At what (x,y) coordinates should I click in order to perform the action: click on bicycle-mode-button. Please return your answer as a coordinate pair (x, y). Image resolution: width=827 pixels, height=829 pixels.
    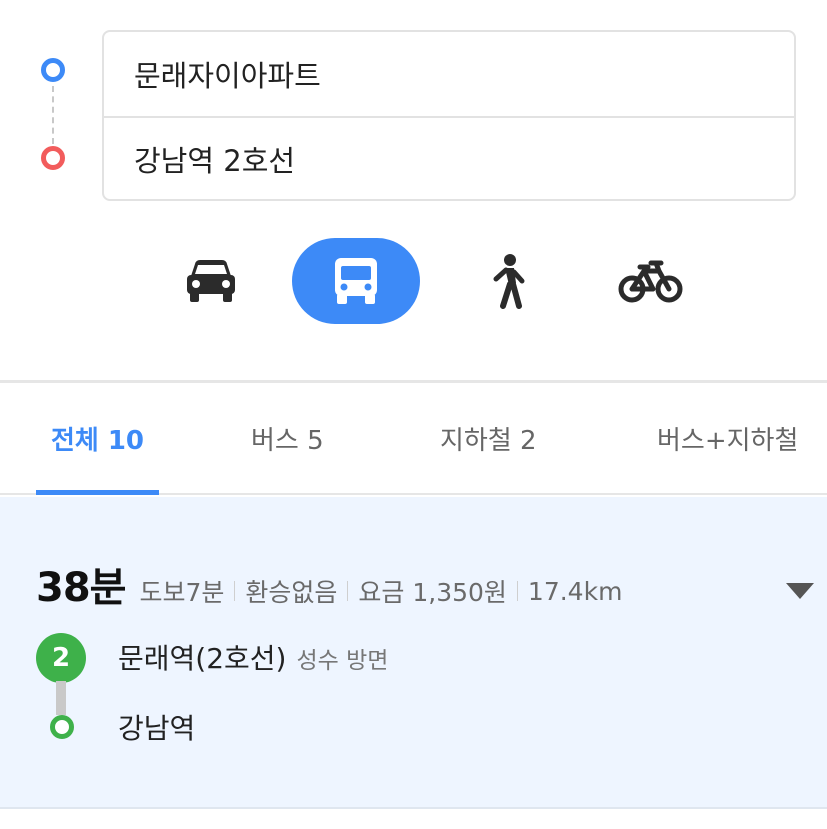
    Looking at the image, I should click on (651, 281).